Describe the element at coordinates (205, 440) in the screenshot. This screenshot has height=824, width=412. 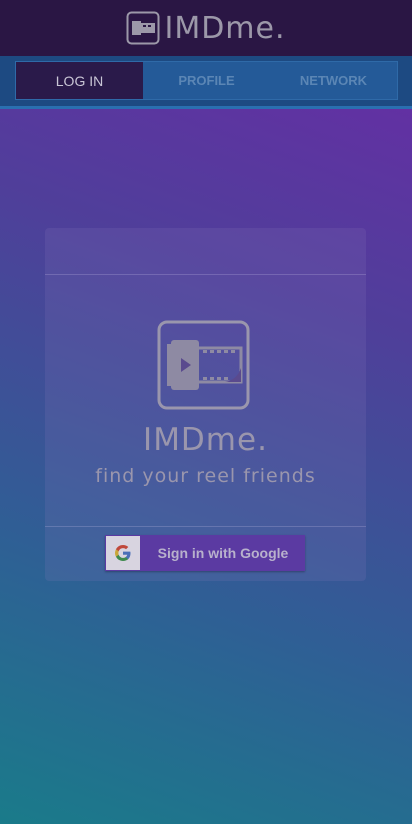
I see `app-title: IMDme.` at that location.